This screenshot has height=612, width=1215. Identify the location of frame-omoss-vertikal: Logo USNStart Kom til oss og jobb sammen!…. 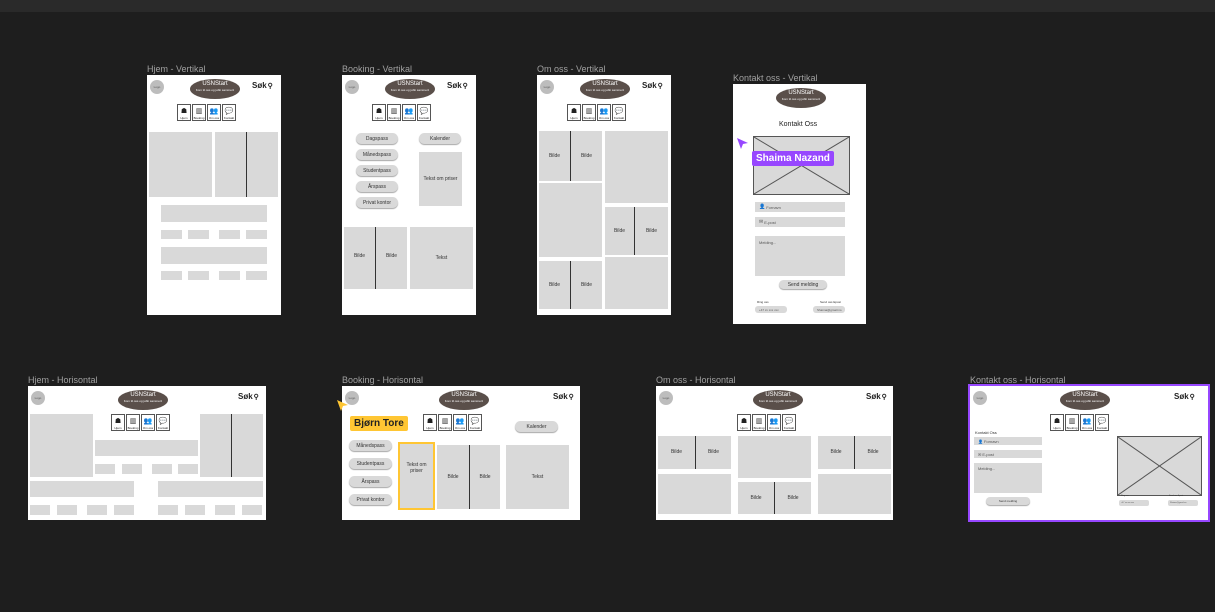
(604, 195).